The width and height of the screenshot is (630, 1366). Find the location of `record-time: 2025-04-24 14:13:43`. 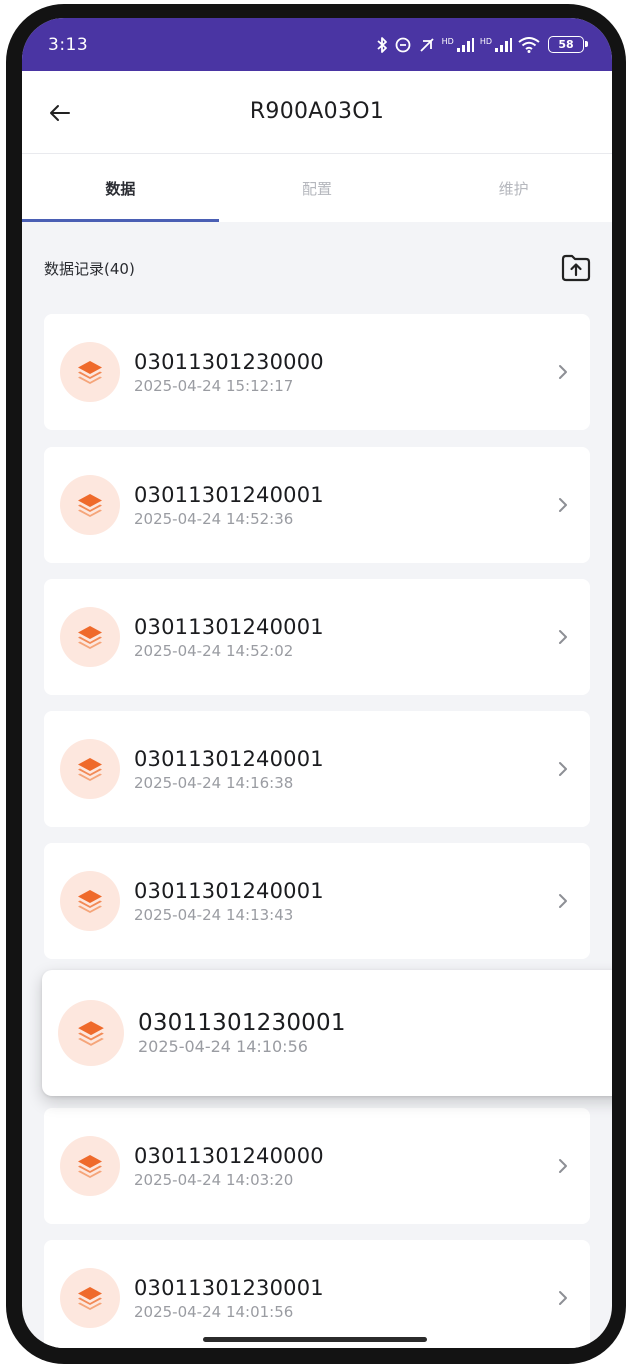

record-time: 2025-04-24 14:13:43 is located at coordinates (214, 915).